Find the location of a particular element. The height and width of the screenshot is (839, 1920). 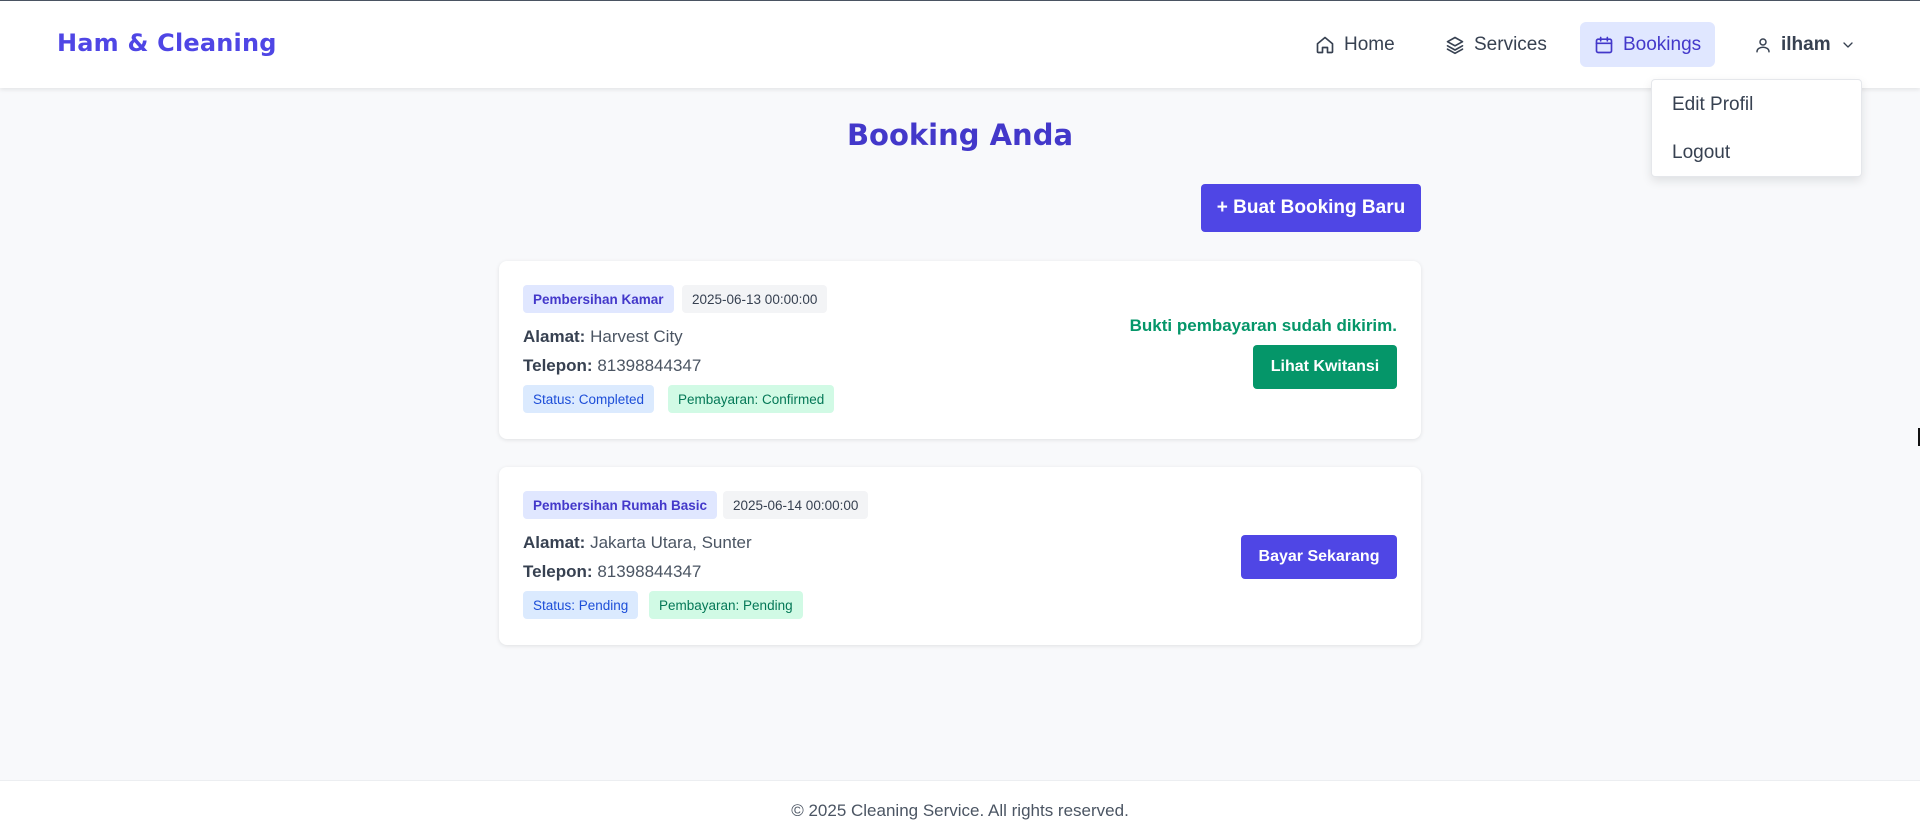

nav-bookings-label: Bookings is located at coordinates (1662, 44).